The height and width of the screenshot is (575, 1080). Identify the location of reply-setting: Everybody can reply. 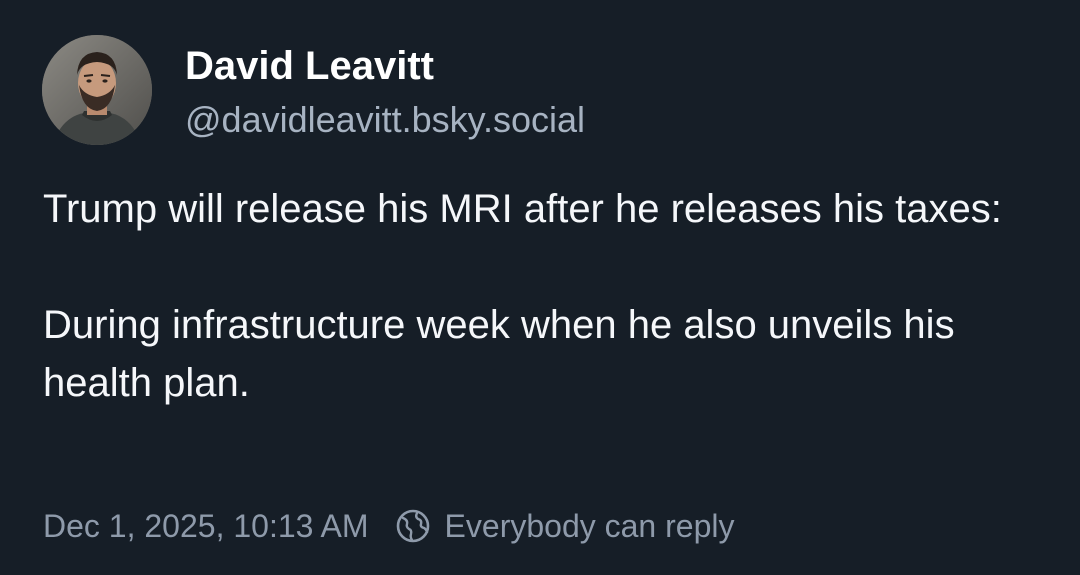
(565, 526).